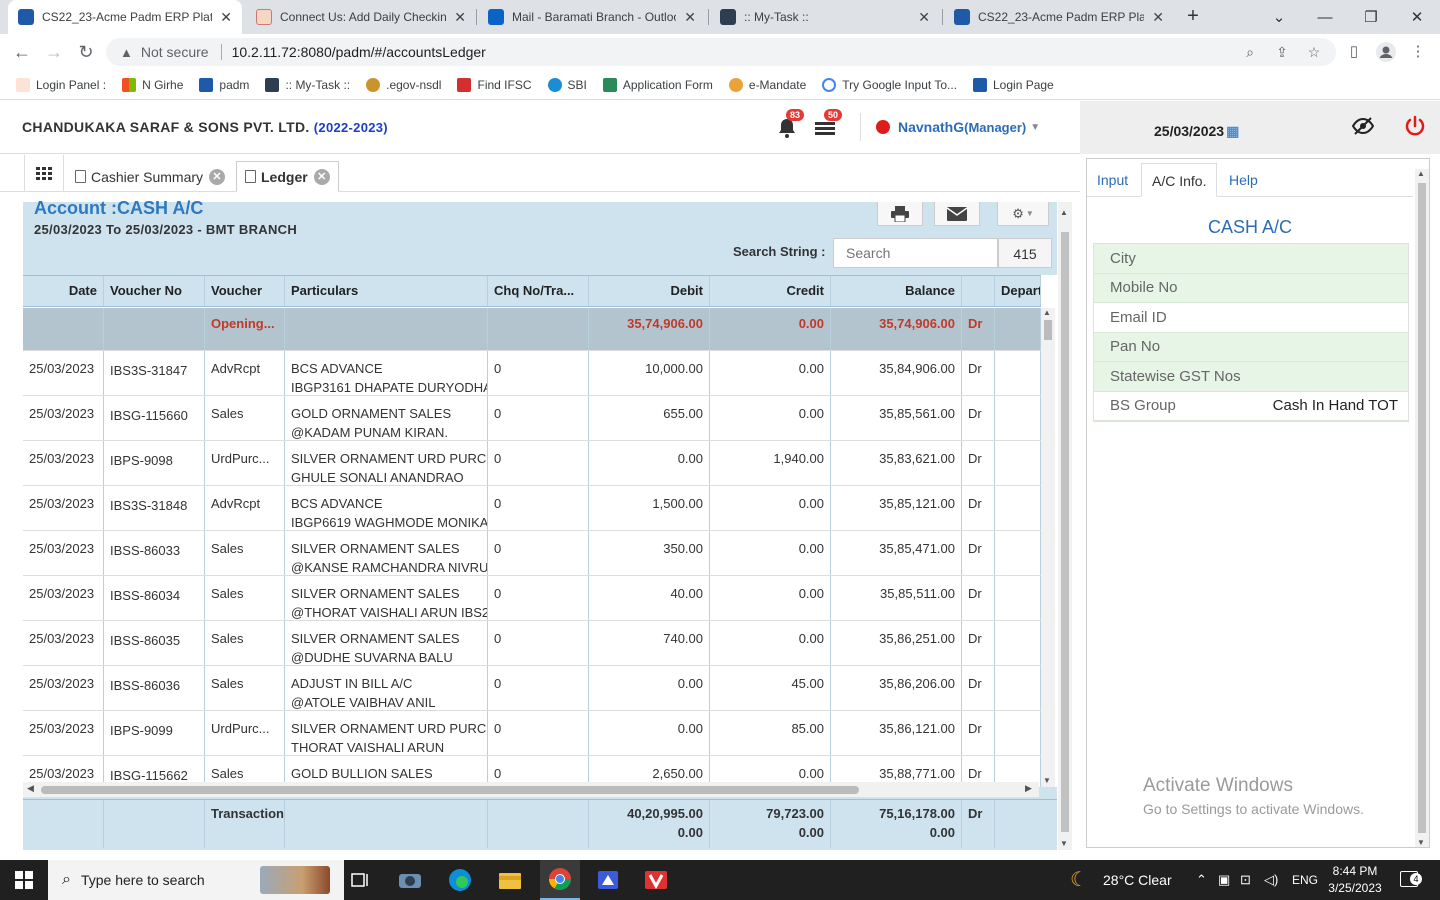 The image size is (1440, 900). I want to click on browser-tab-outlook: Mail - Baramati Branch - Outloo ✕, so click(592, 17).